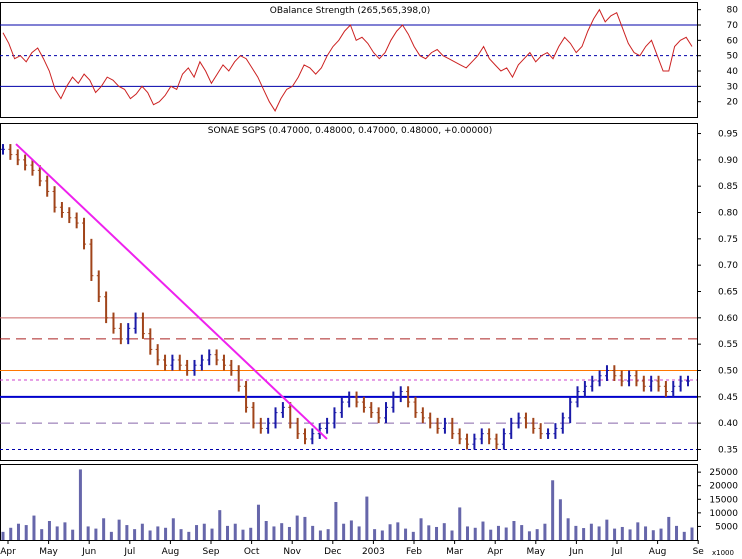 The image size is (742, 559). I want to click on x-tick-label: Se, so click(699, 552).